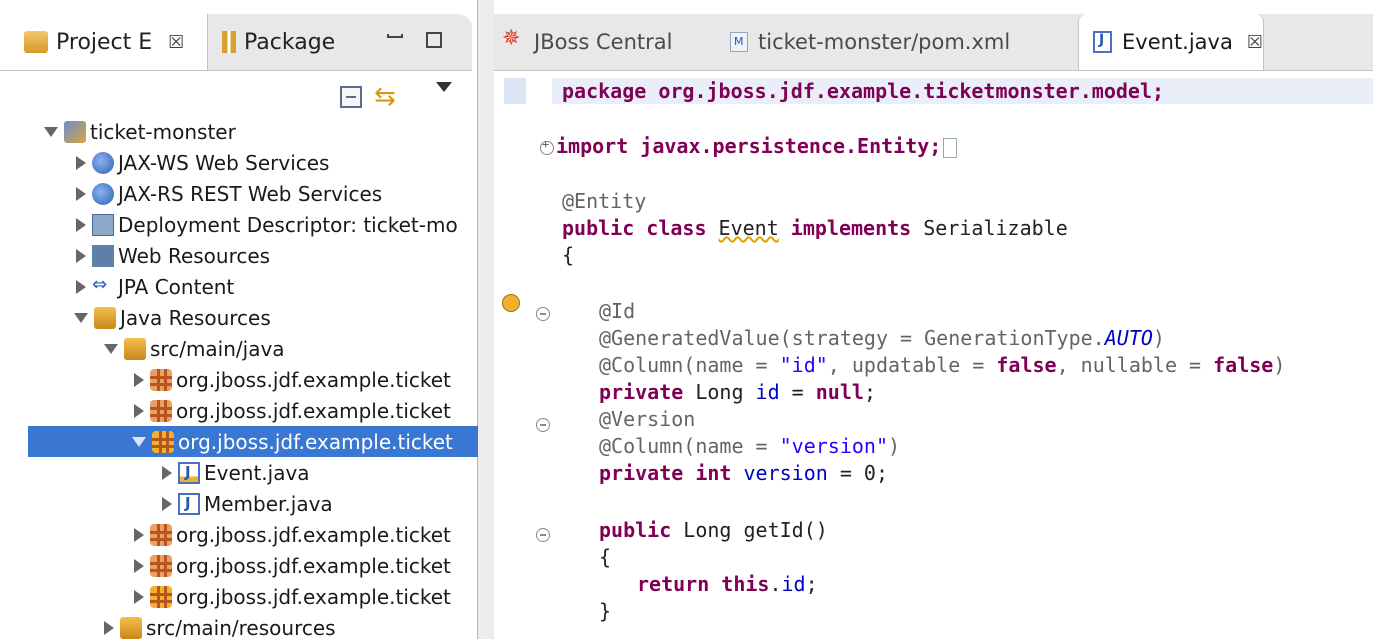 The height and width of the screenshot is (643, 1373). Describe the element at coordinates (434, 40) in the screenshot. I see `maximize-icon` at that location.